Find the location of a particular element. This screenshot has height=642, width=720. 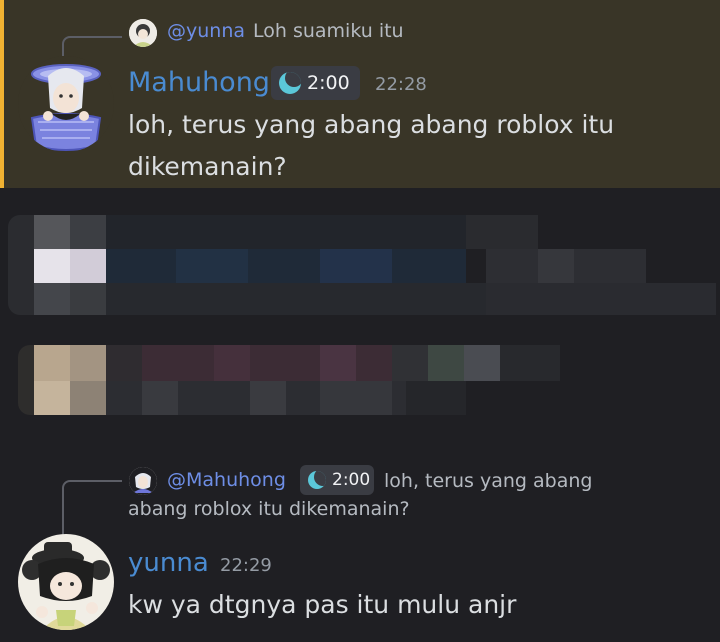

author-name: yunna is located at coordinates (168, 563).